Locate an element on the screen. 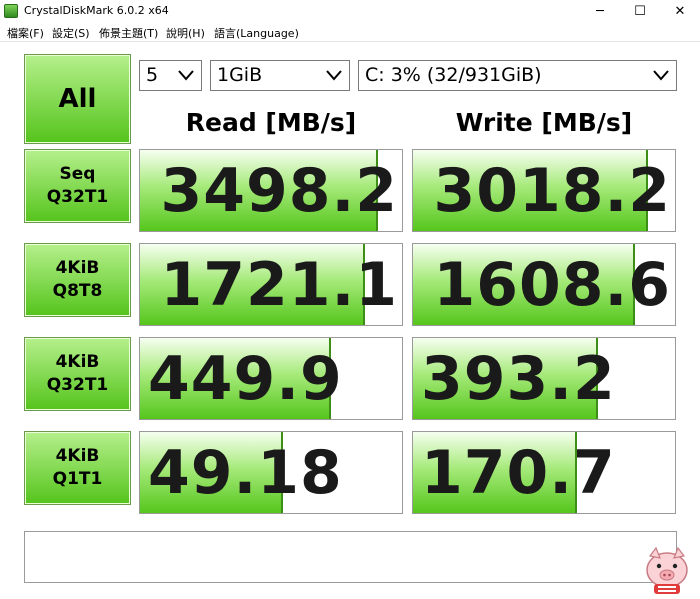 Image resolution: width=700 pixels, height=599 pixels. write-result-cell: 1608.6 is located at coordinates (544, 284).